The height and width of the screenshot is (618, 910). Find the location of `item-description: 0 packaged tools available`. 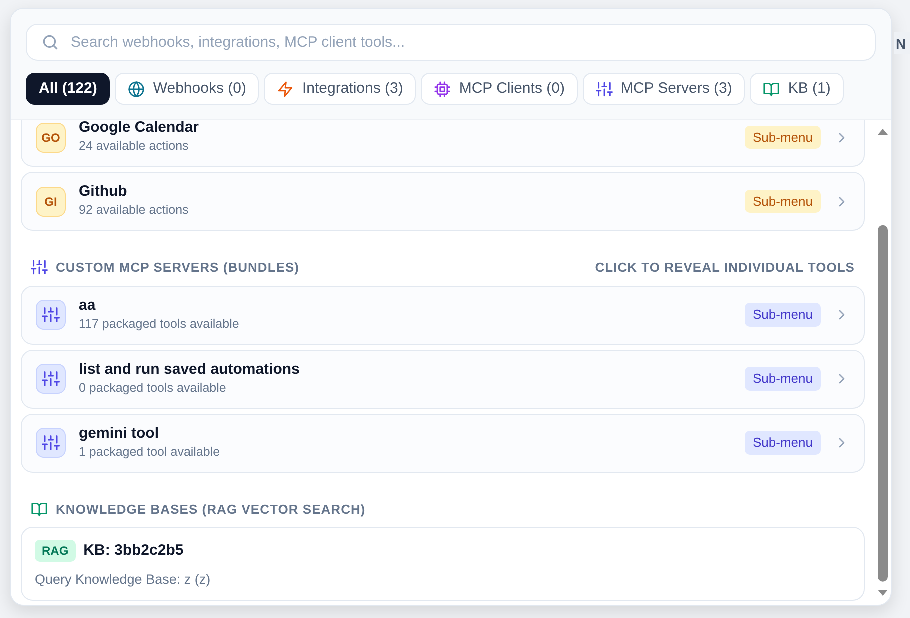

item-description: 0 packaged tools available is located at coordinates (153, 388).